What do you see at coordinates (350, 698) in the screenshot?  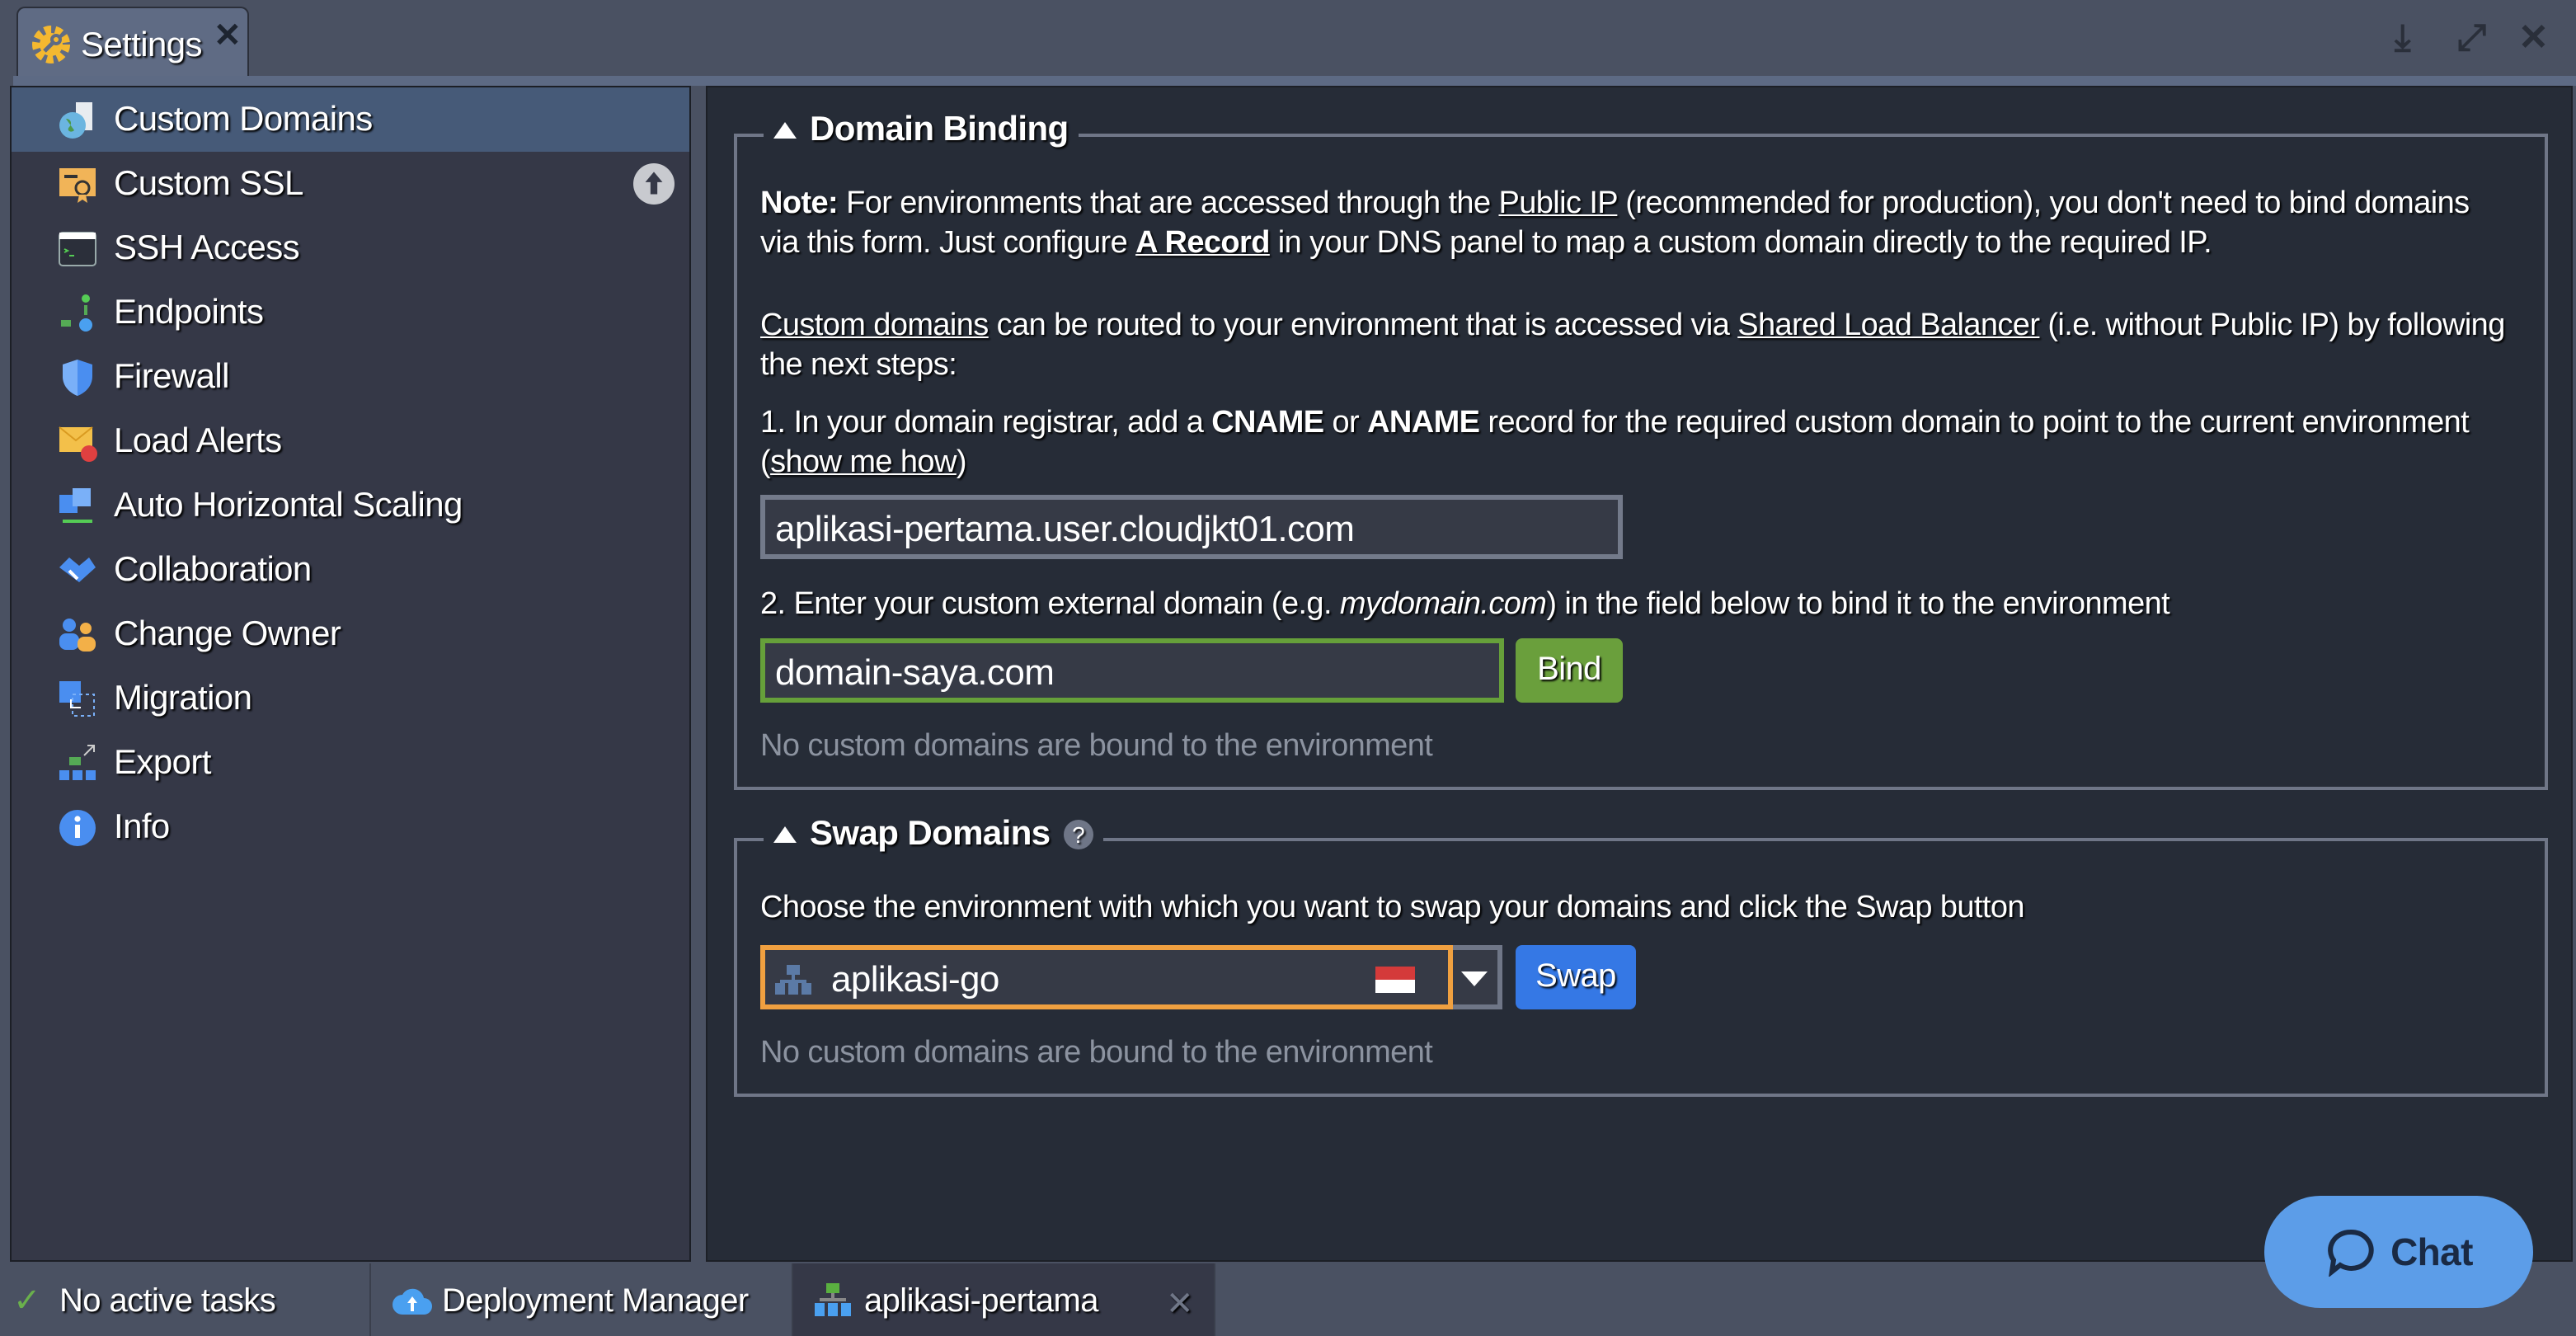 I see `sidebar-item-migration: Migration` at bounding box center [350, 698].